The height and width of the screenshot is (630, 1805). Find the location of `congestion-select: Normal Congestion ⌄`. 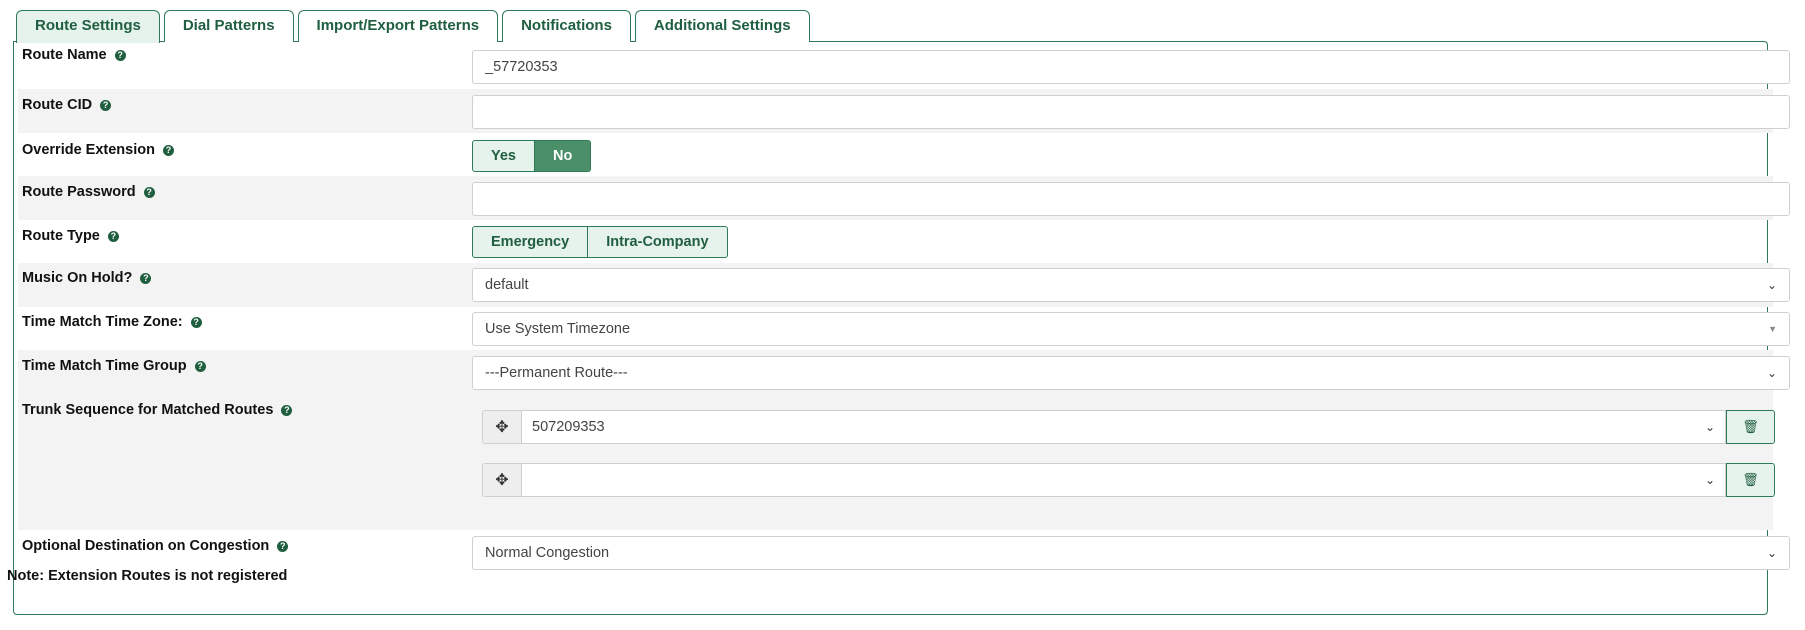

congestion-select: Normal Congestion ⌄ is located at coordinates (1131, 553).